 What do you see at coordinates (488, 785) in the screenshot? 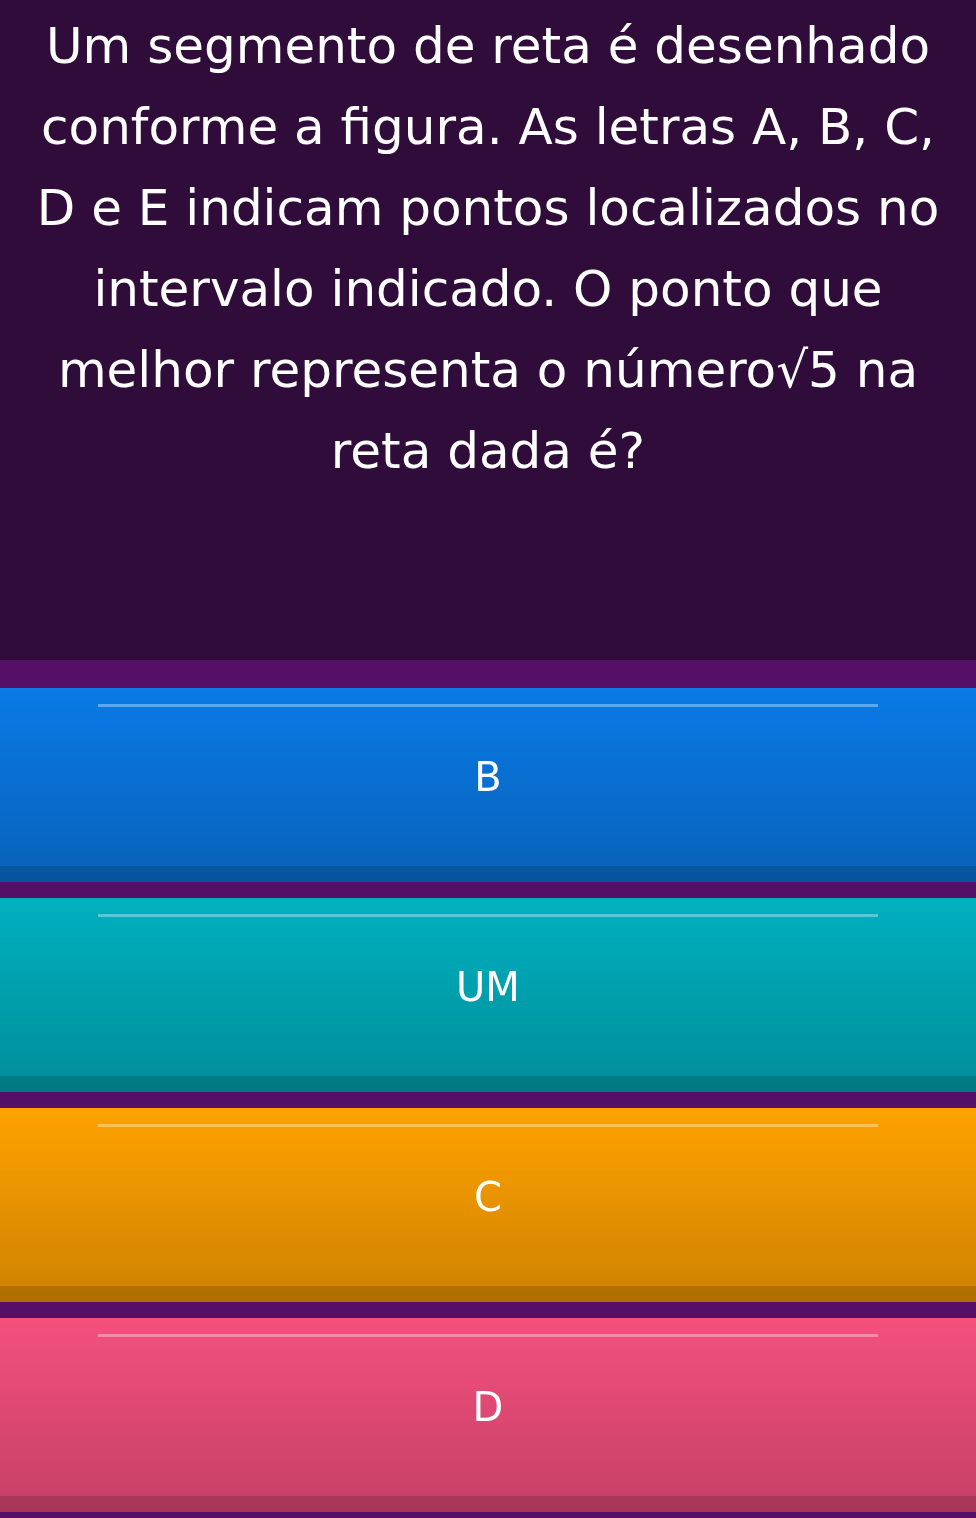
I see `answer-button: B` at bounding box center [488, 785].